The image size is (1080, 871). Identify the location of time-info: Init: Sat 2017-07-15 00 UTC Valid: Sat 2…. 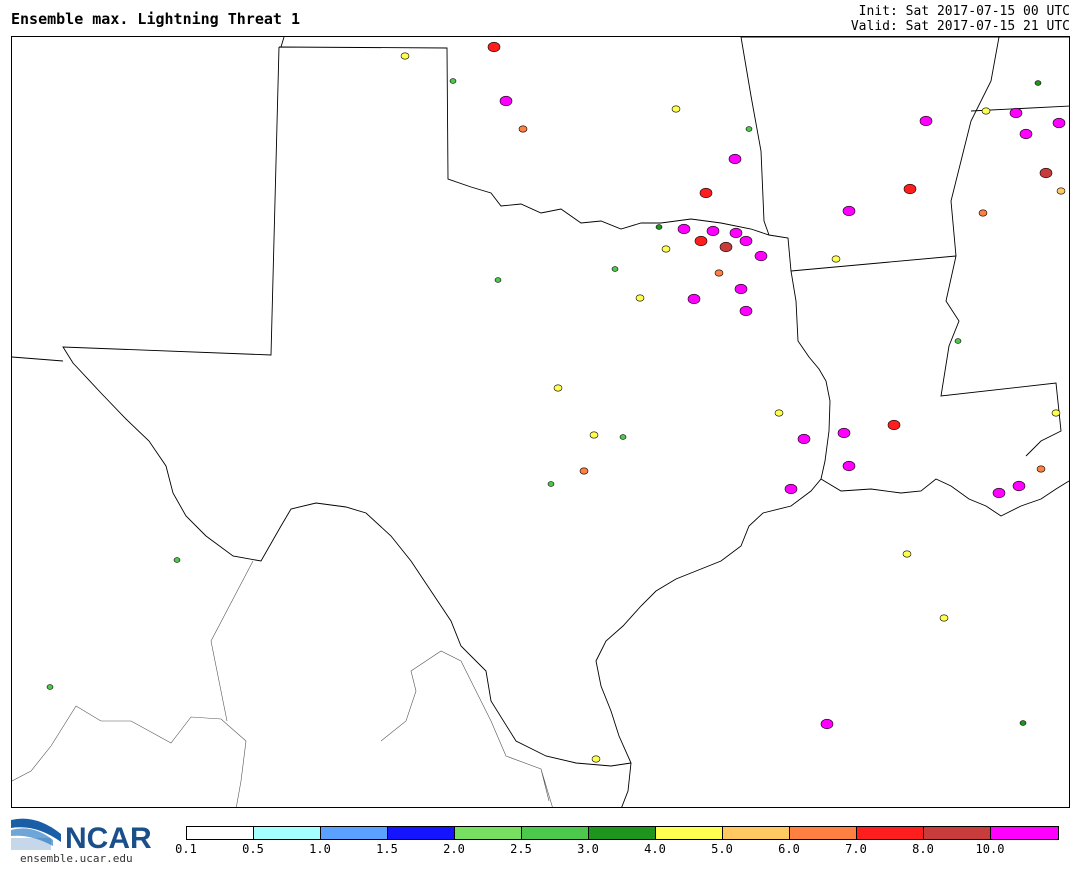
(960, 19).